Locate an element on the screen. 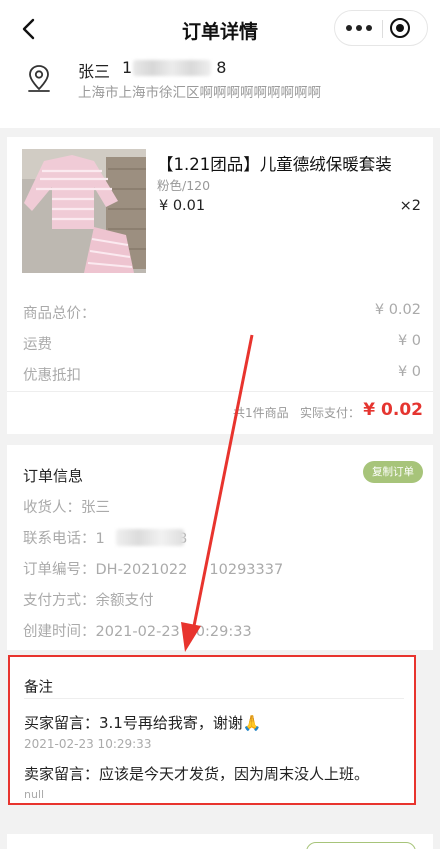 The width and height of the screenshot is (440, 849). order-number-row: 订单编号：DH-2021022 10293337 is located at coordinates (153, 570).